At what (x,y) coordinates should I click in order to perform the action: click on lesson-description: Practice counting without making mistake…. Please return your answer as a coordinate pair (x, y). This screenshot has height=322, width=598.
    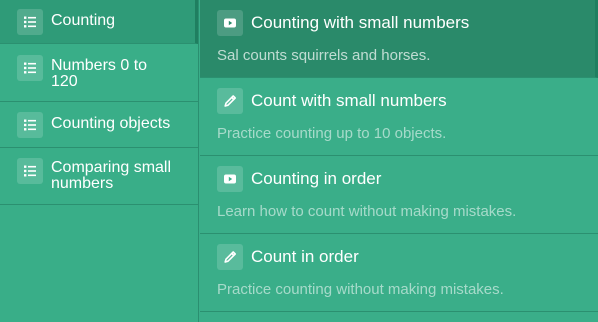
    Looking at the image, I should click on (360, 289).